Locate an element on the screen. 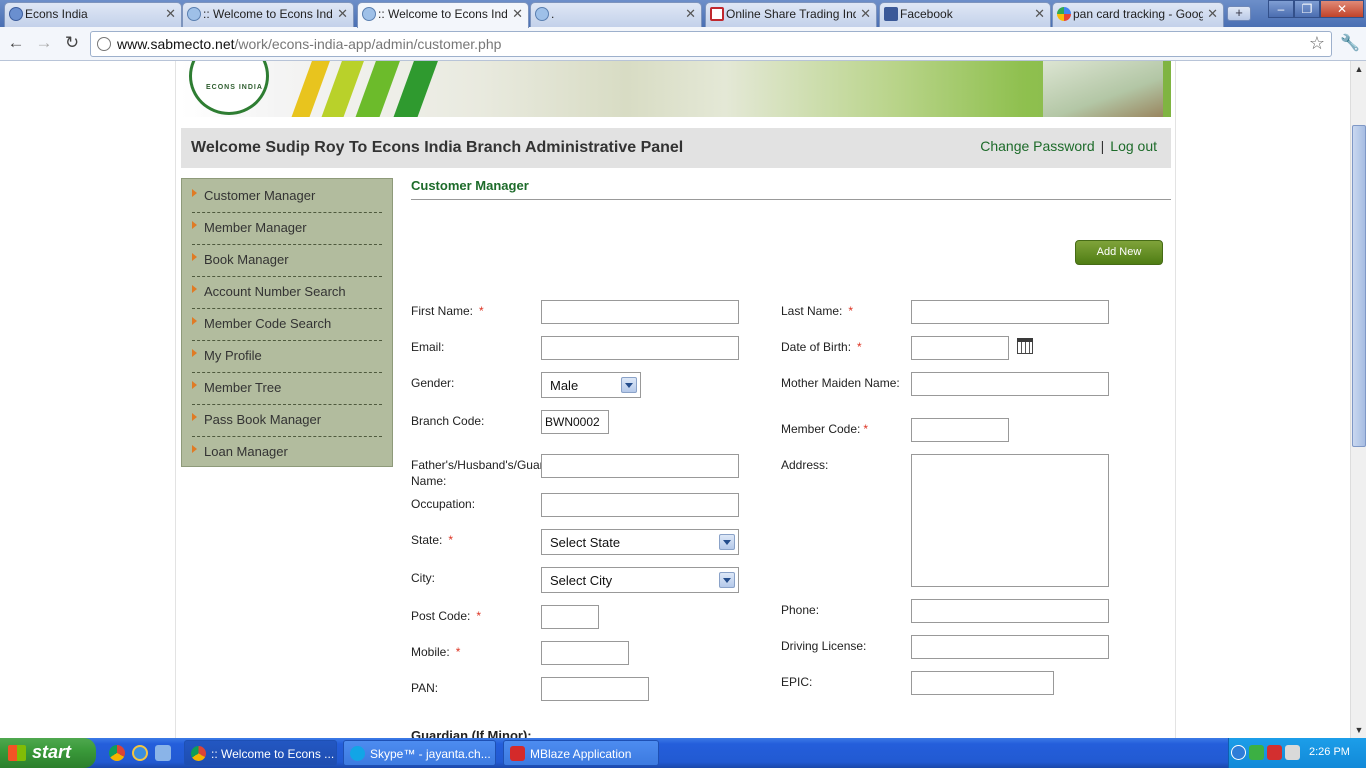  sidebar-item-pass-book-manager: Pass Book Manager is located at coordinates (287, 421).